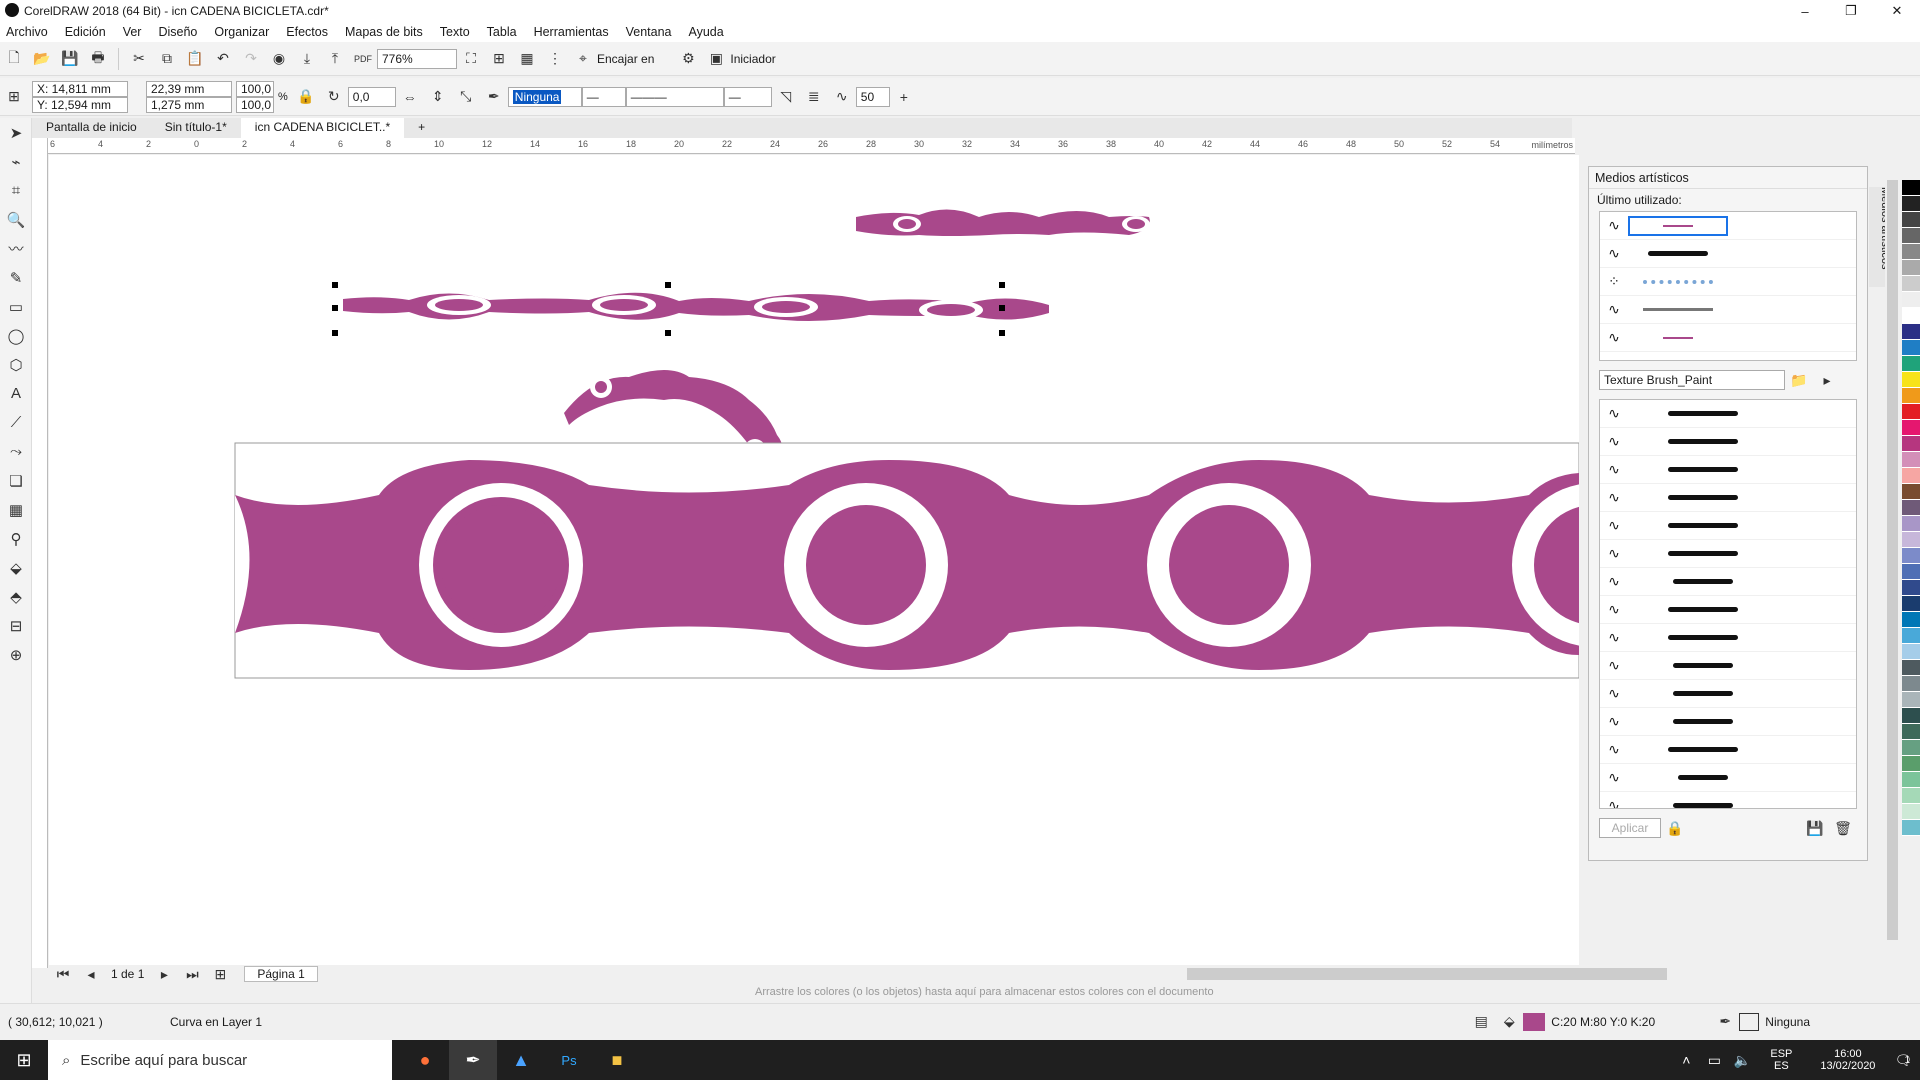 This screenshot has width=1920, height=1080. What do you see at coordinates (281, 974) in the screenshot?
I see `page-tab: Página 1` at bounding box center [281, 974].